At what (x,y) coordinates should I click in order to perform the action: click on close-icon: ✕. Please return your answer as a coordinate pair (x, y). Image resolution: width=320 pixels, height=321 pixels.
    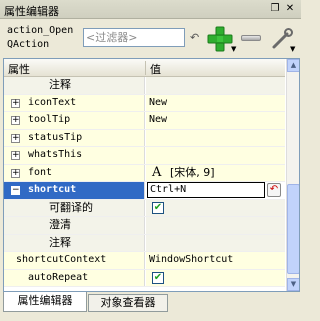
    Looking at the image, I should click on (290, 9).